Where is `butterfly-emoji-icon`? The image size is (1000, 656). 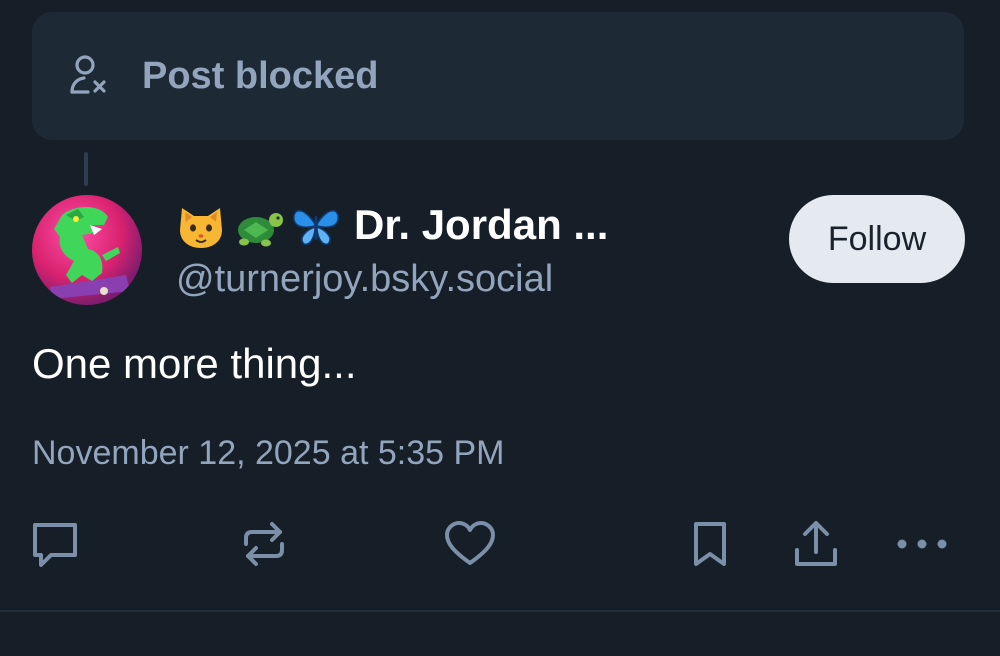 butterfly-emoji-icon is located at coordinates (316, 227).